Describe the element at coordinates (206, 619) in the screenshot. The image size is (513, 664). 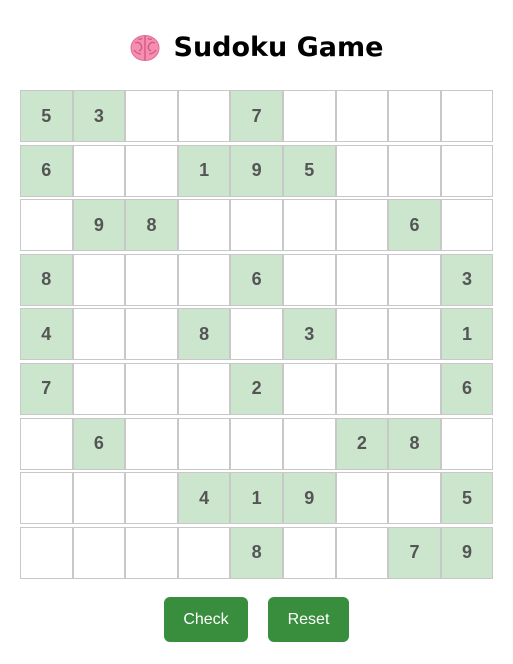
I see `check-button: Check` at that location.